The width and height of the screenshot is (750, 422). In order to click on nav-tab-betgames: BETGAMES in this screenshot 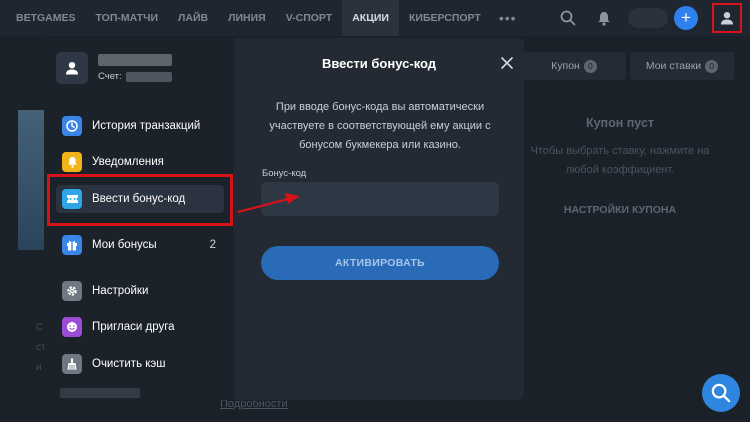, I will do `click(46, 18)`.